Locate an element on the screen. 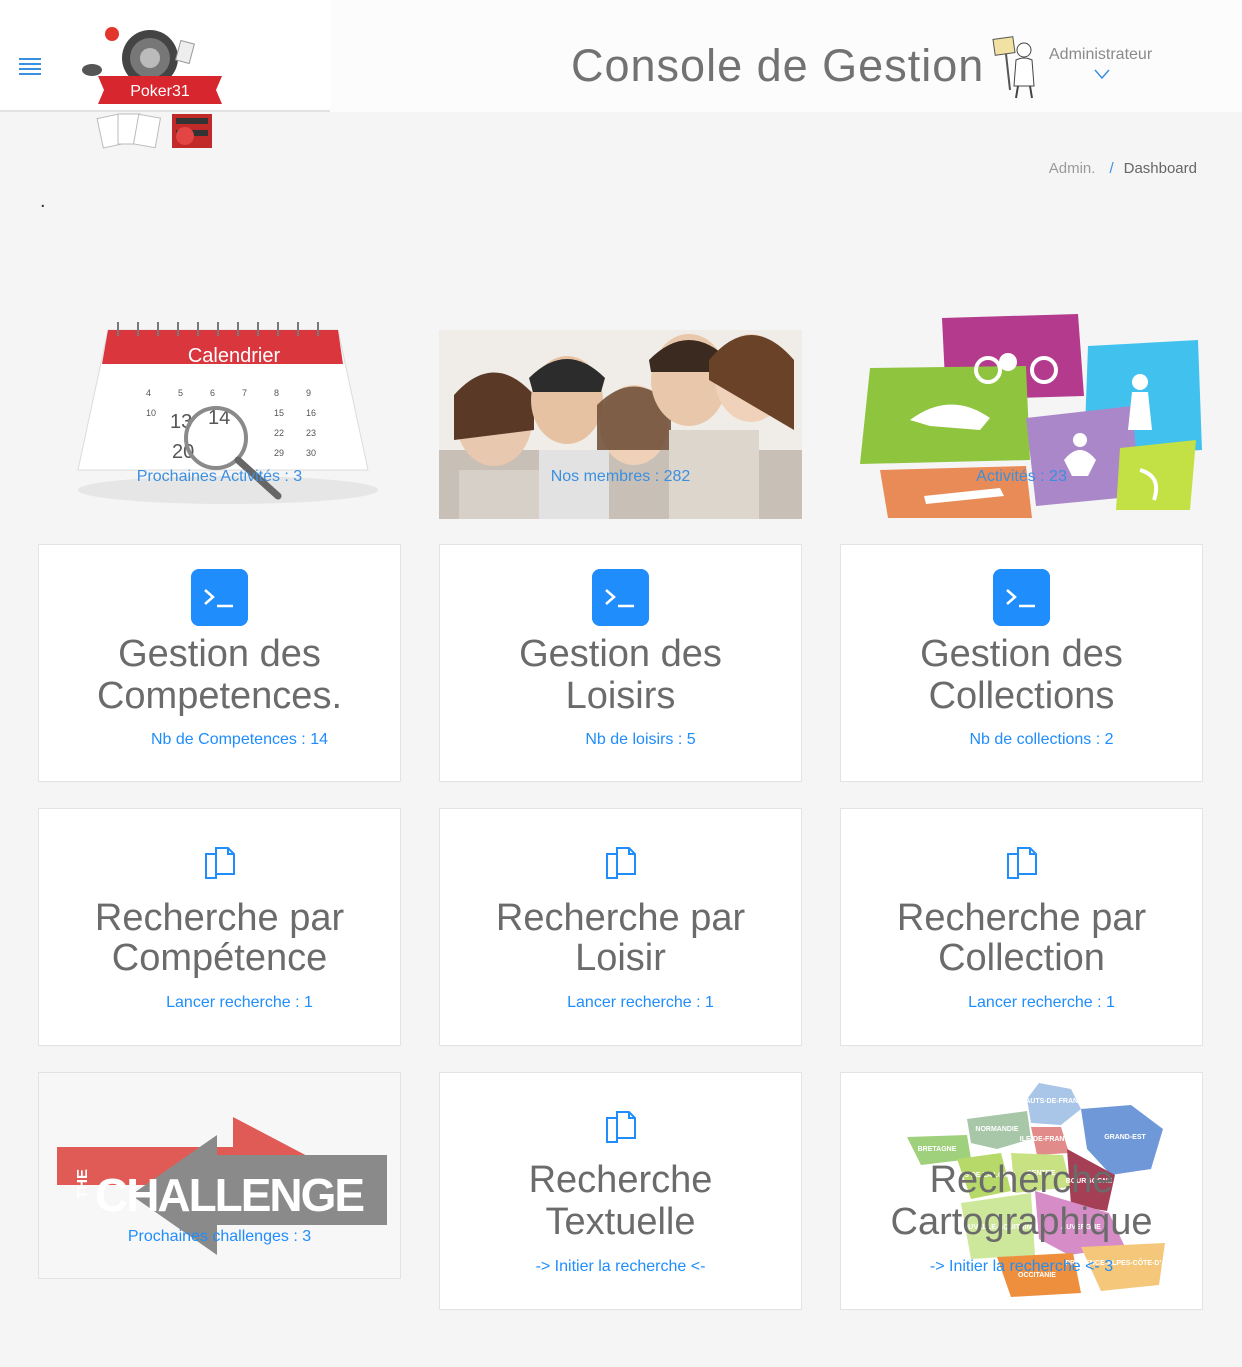  chevron-down-icon is located at coordinates (1102, 74).